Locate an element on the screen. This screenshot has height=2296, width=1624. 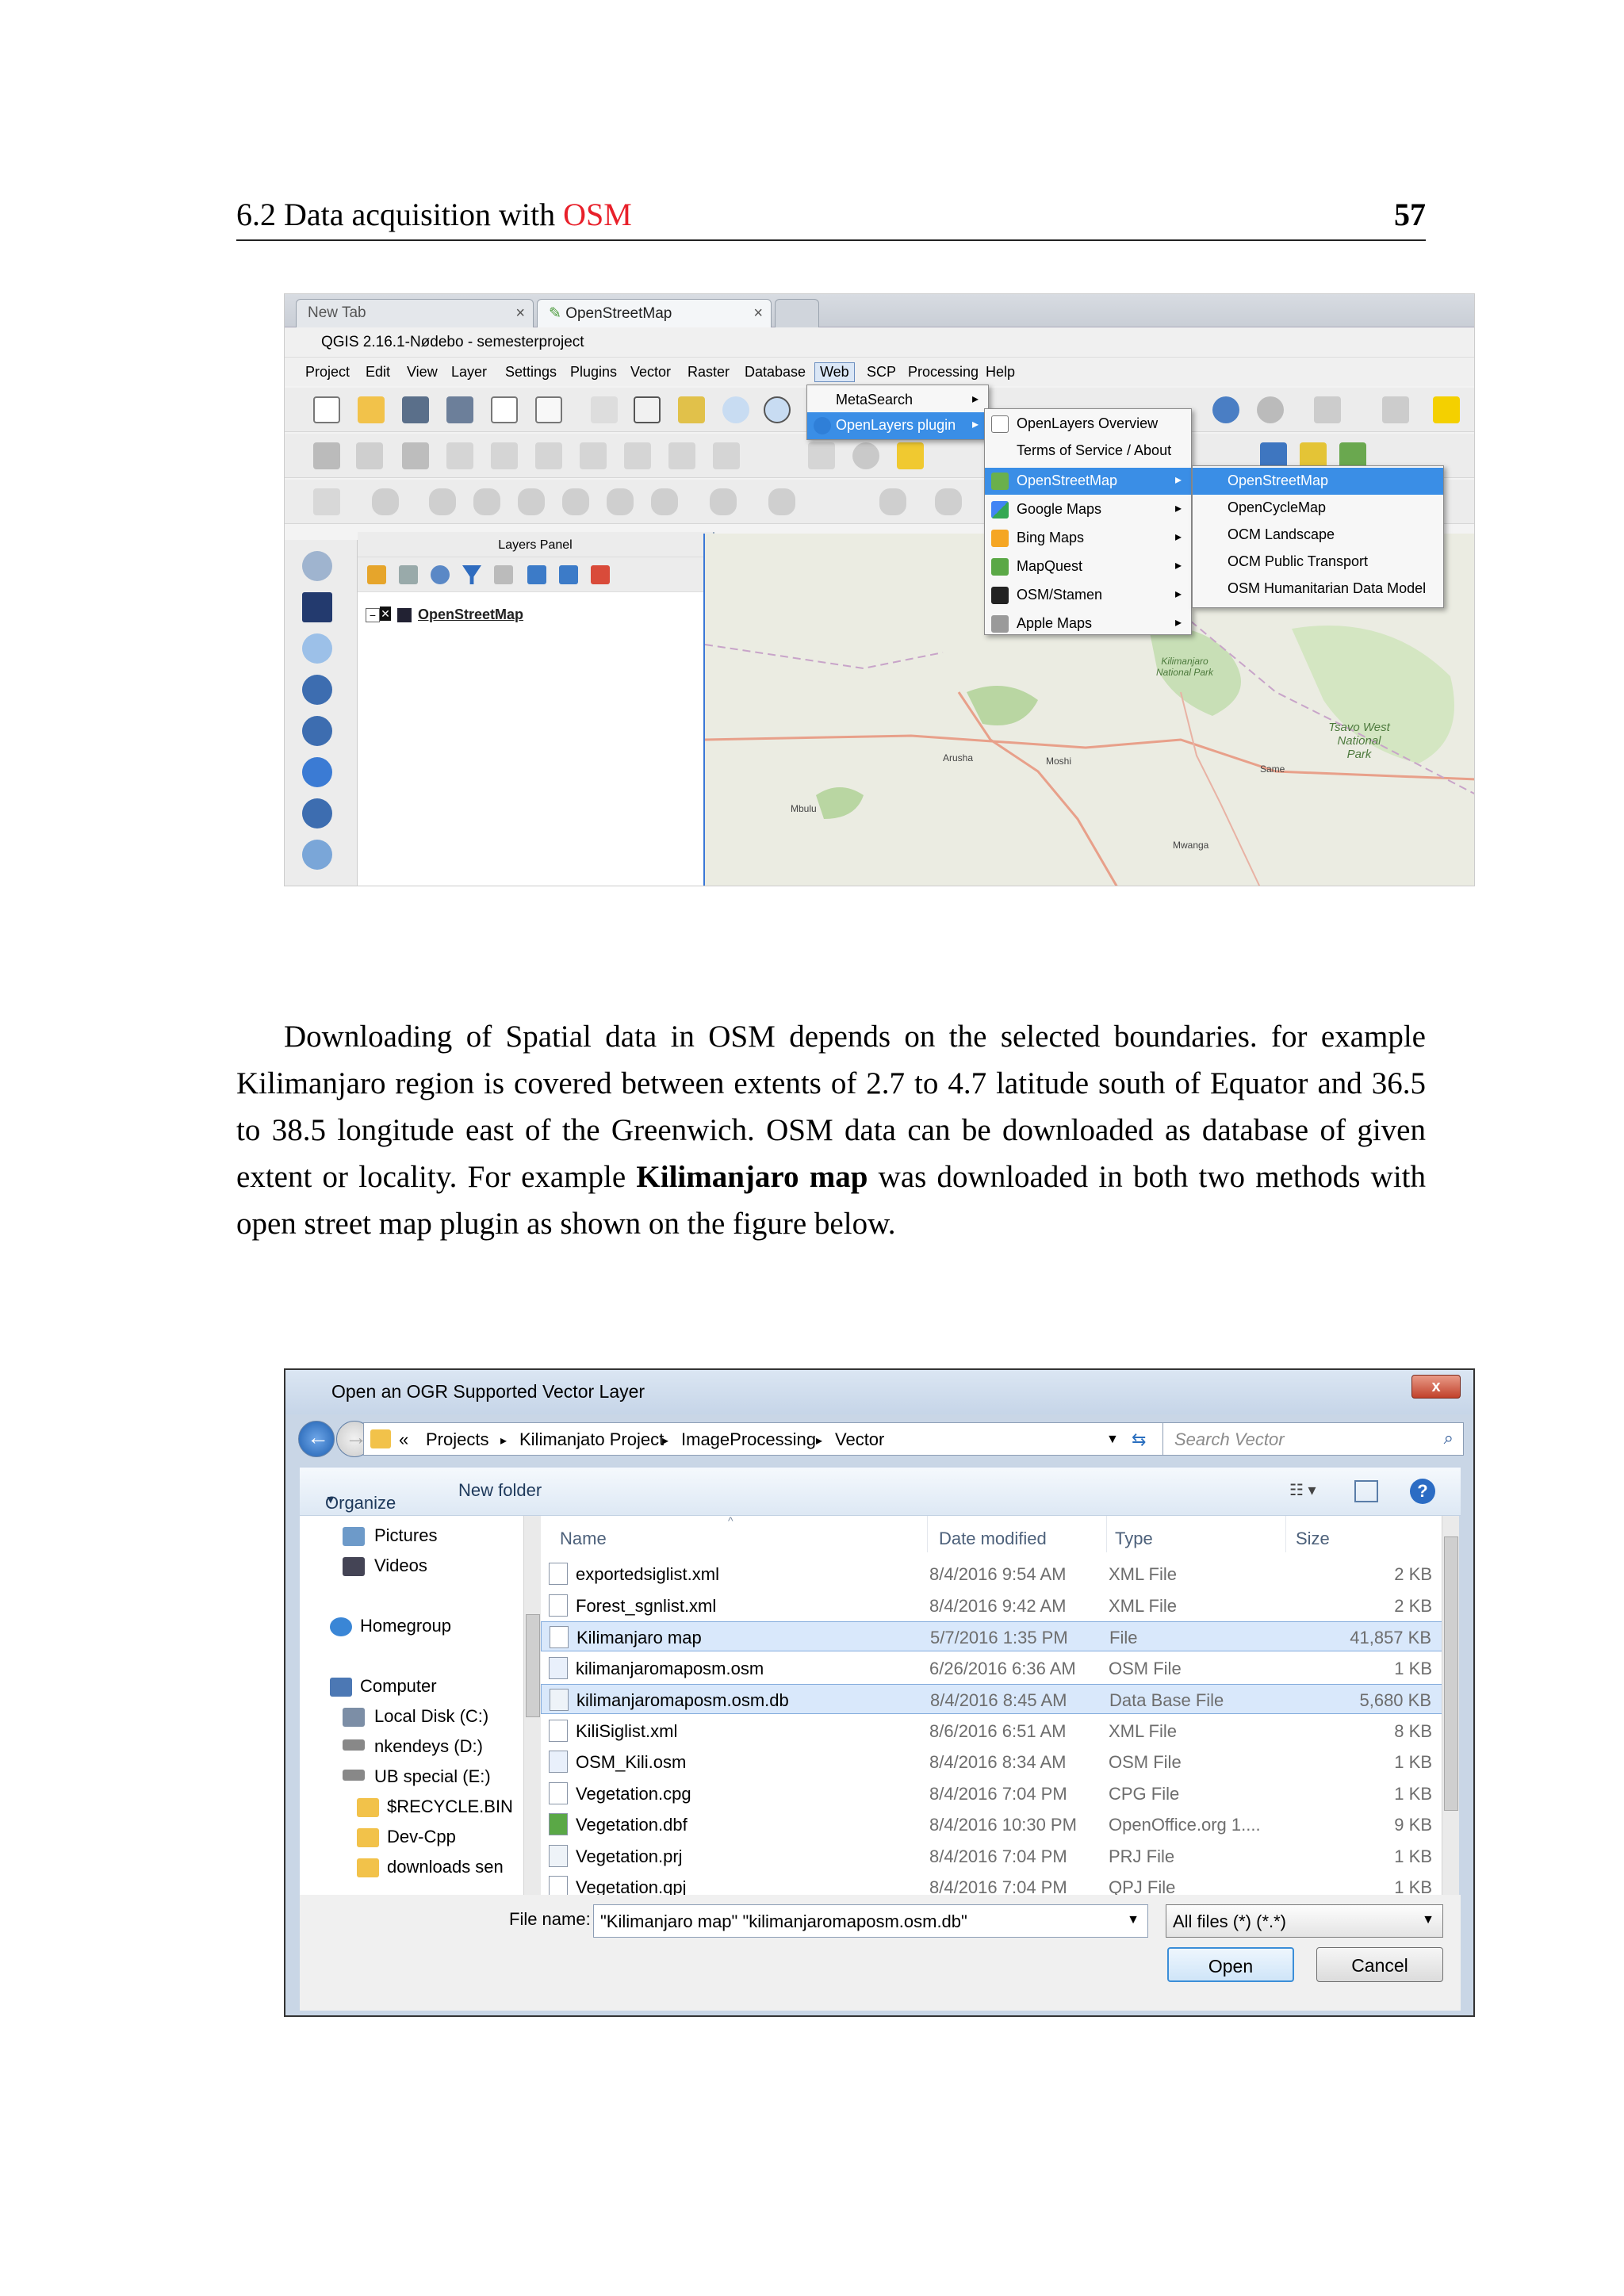
zoom-in-icon is located at coordinates (735, 409).